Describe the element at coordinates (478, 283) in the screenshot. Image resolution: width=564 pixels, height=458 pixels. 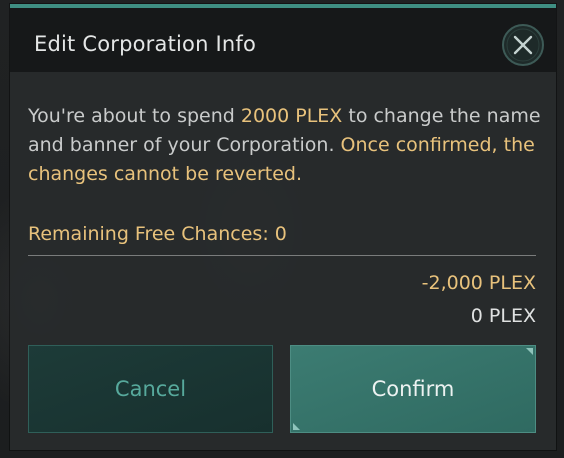
I see `plex-cost: -2,000 PLEX` at that location.